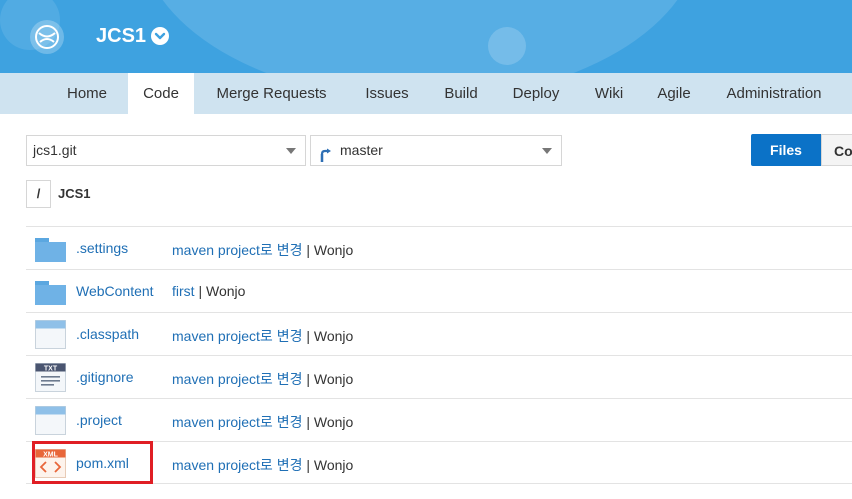 The width and height of the screenshot is (852, 499). I want to click on repository-select: jcs1.git, so click(166, 150).